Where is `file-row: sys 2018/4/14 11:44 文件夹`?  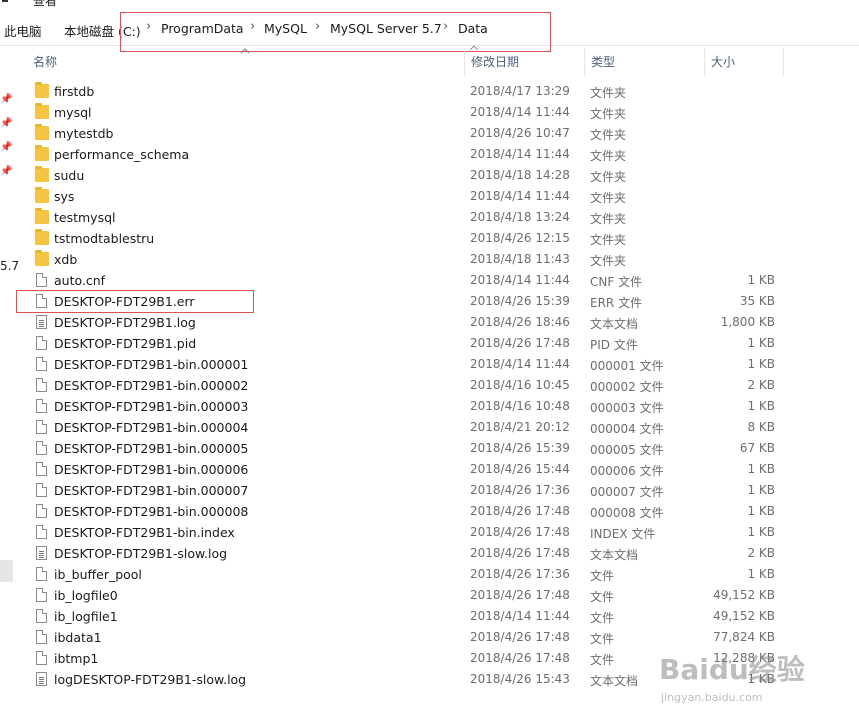 file-row: sys 2018/4/14 11:44 文件夹 is located at coordinates (410, 196).